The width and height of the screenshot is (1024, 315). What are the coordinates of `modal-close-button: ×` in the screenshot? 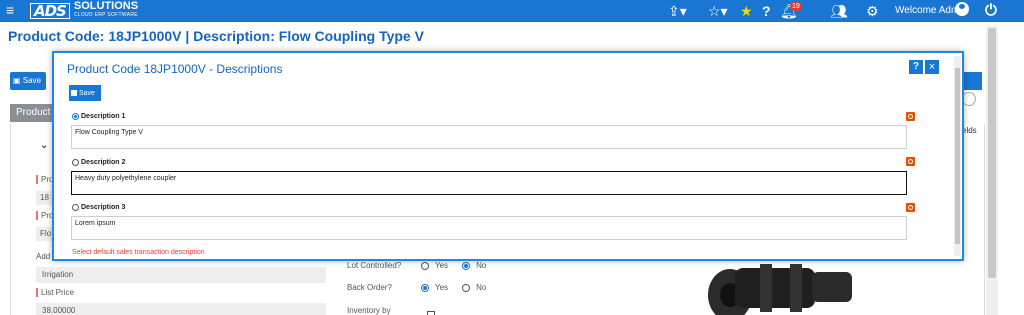 It's located at (932, 67).